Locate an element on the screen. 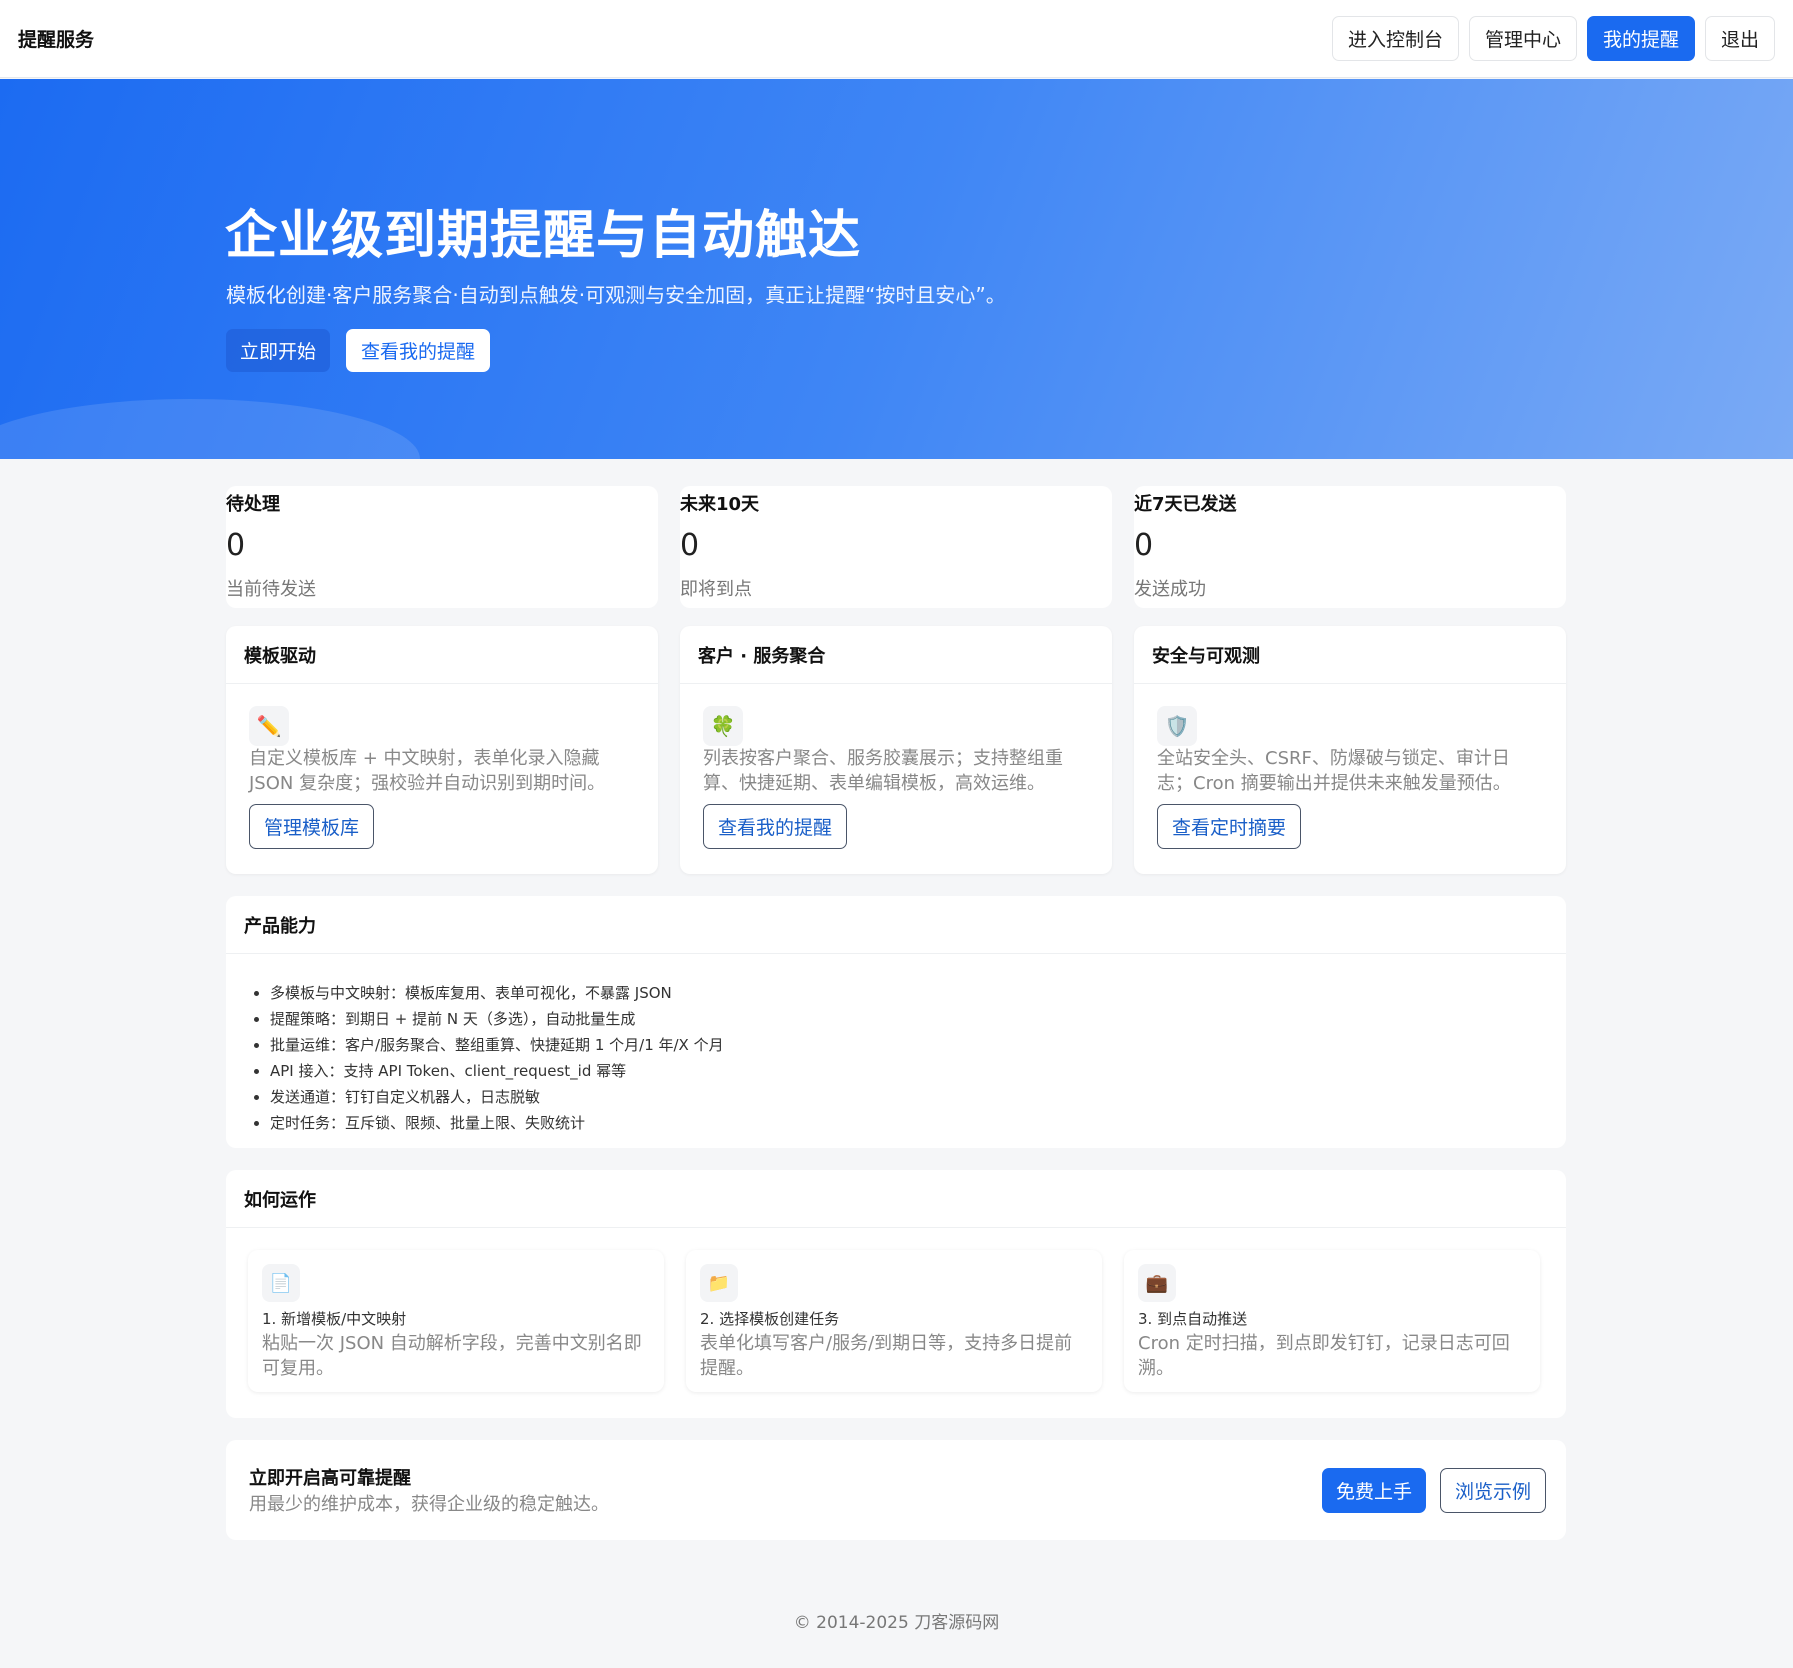  feature-text: 列表按客户聚合、服务胶囊展示；支持整组重算、快捷延期、表单编辑模板，高效运维。 is located at coordinates (883, 771).